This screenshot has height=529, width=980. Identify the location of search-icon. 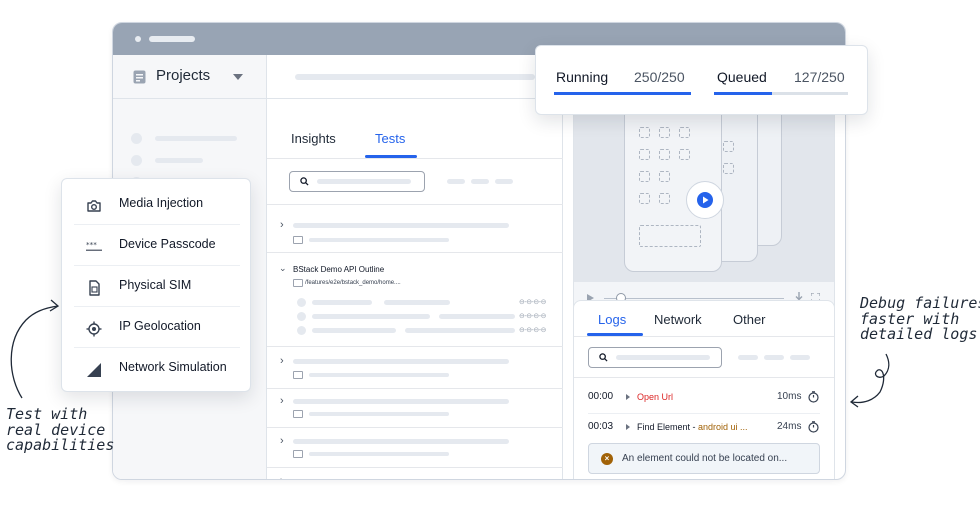
(304, 181).